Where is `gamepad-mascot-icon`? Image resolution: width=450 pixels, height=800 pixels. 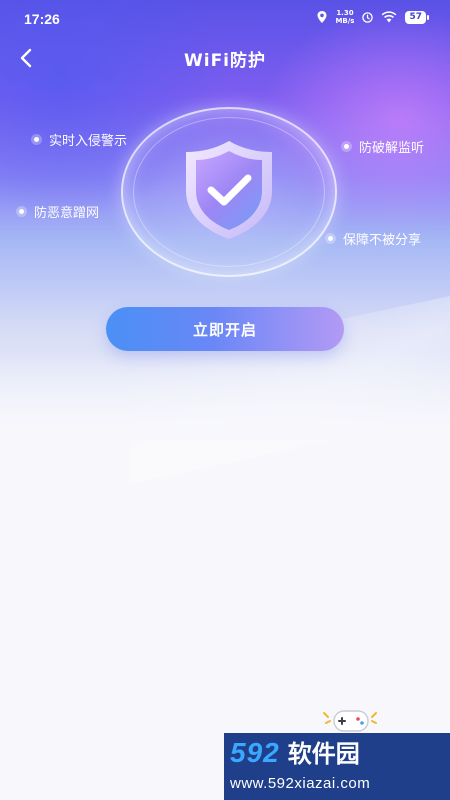 gamepad-mascot-icon is located at coordinates (350, 721).